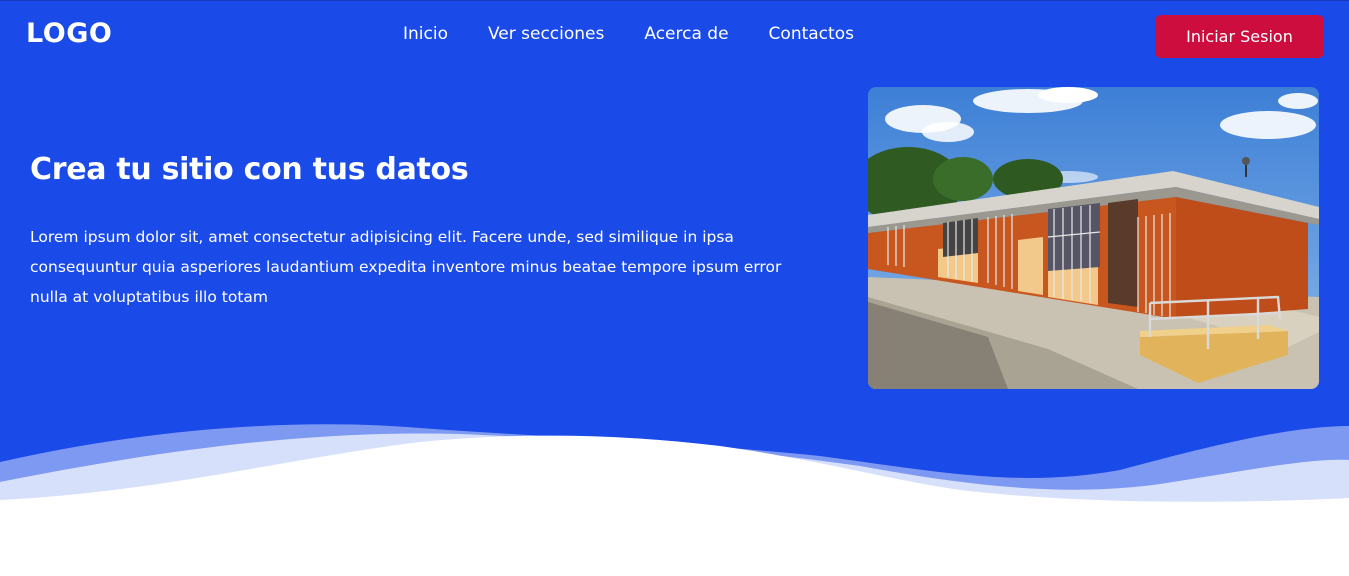  What do you see at coordinates (686, 34) in the screenshot?
I see `nav-link-acerca-de: Acerca de` at bounding box center [686, 34].